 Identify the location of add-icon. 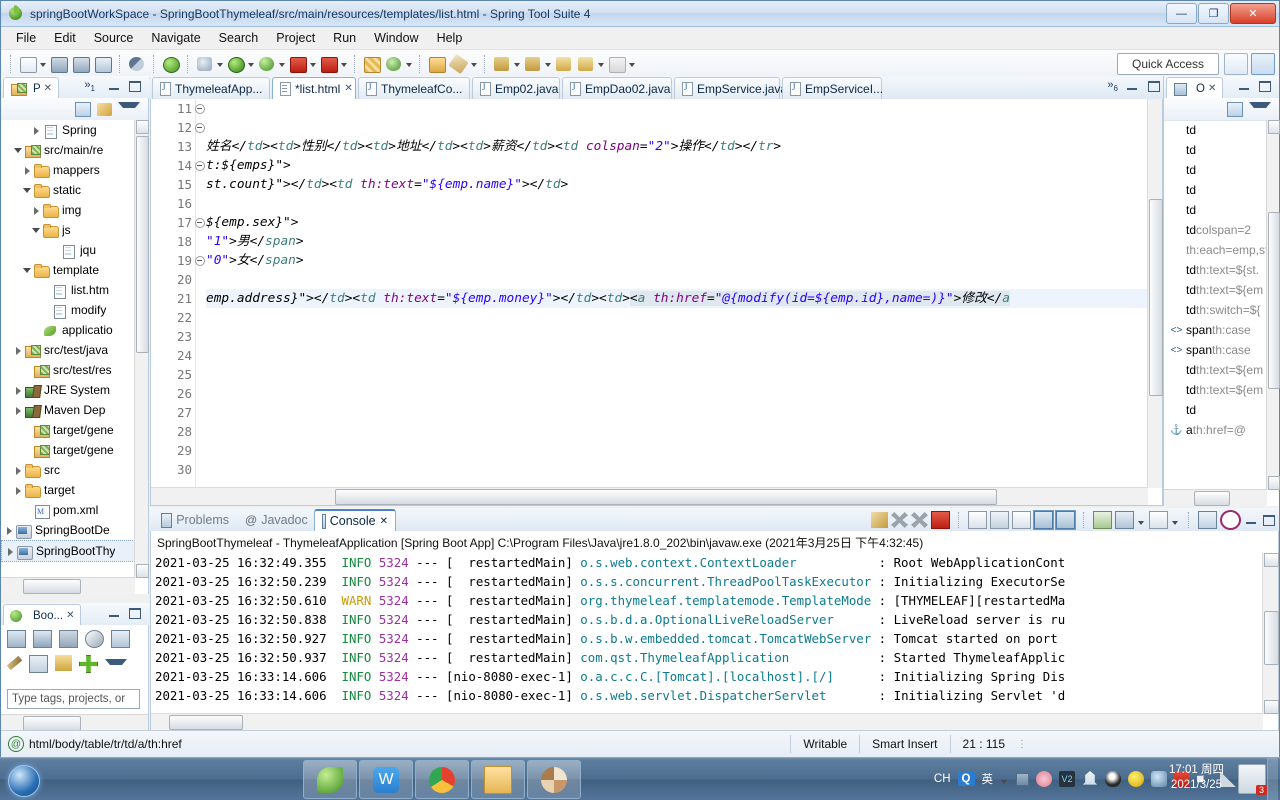
(88, 664).